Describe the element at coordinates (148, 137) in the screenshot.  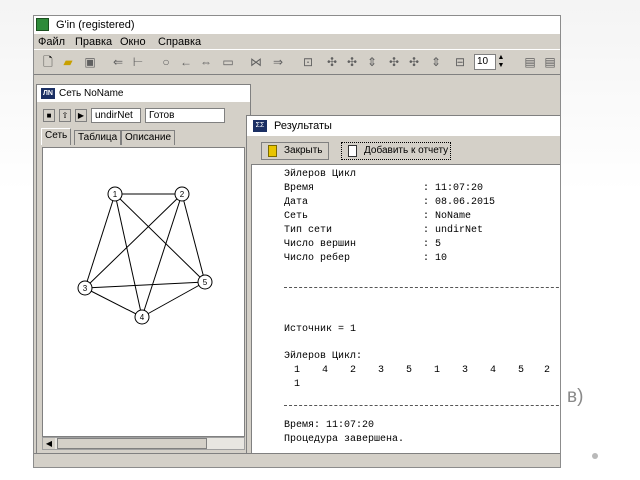
I see `tab-description: Описание` at that location.